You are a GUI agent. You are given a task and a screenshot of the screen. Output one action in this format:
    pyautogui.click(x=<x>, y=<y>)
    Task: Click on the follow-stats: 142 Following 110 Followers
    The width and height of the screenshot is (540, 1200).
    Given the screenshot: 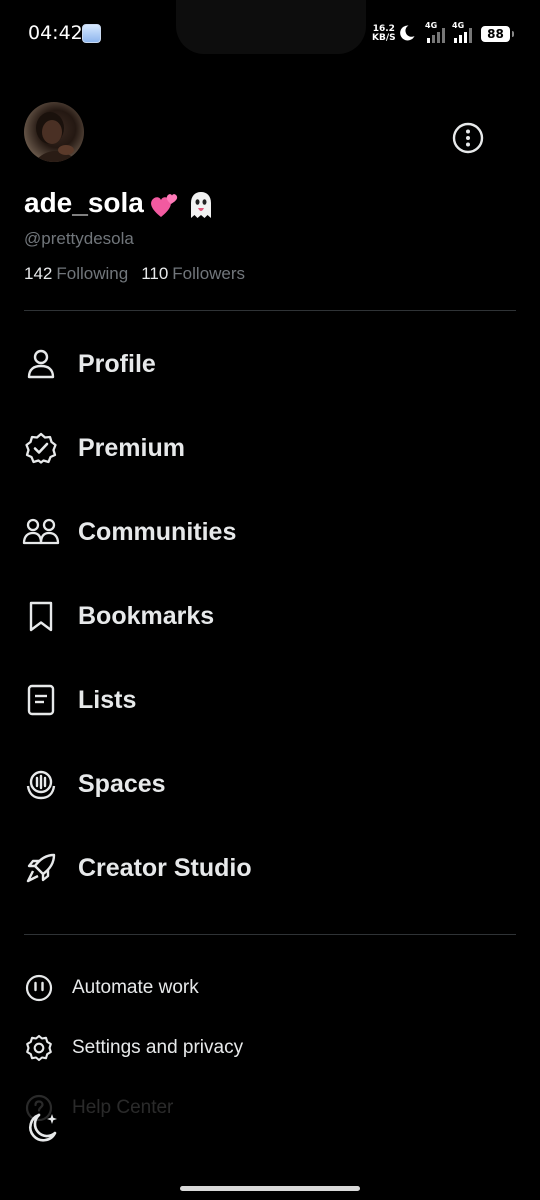 What is the action you would take?
    pyautogui.click(x=134, y=274)
    